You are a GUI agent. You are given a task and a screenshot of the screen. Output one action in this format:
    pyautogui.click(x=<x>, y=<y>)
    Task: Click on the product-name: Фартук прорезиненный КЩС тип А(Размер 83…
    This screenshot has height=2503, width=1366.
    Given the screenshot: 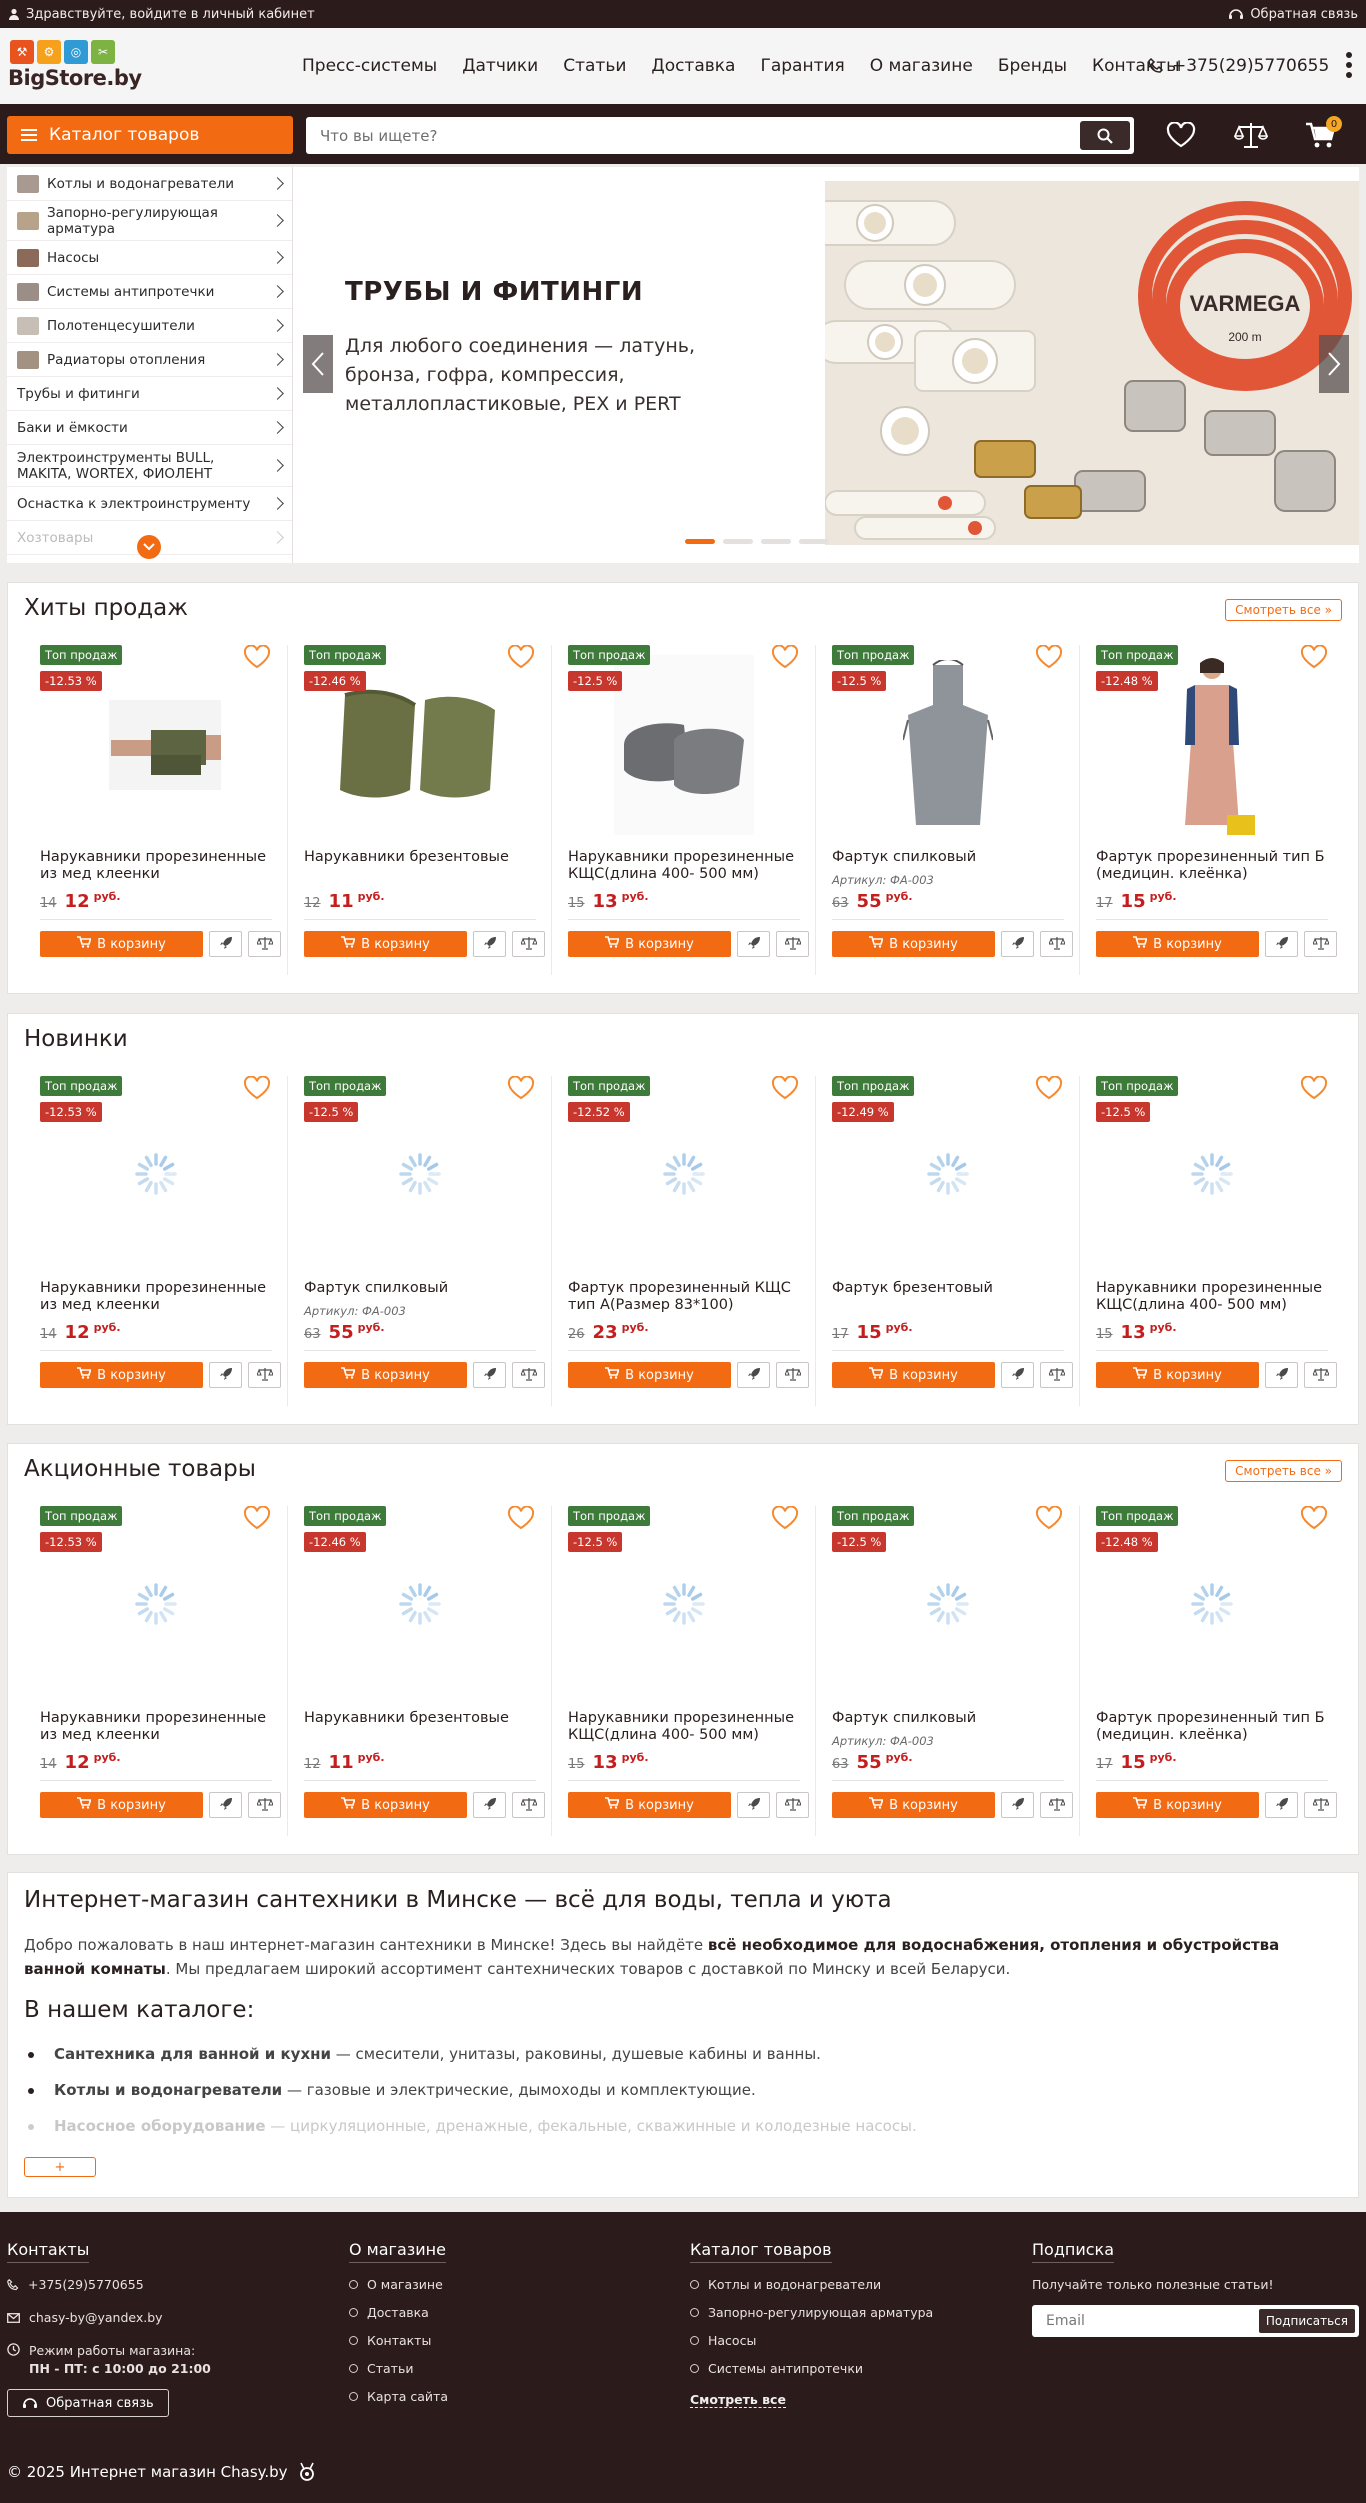 What is the action you would take?
    pyautogui.click(x=684, y=1297)
    